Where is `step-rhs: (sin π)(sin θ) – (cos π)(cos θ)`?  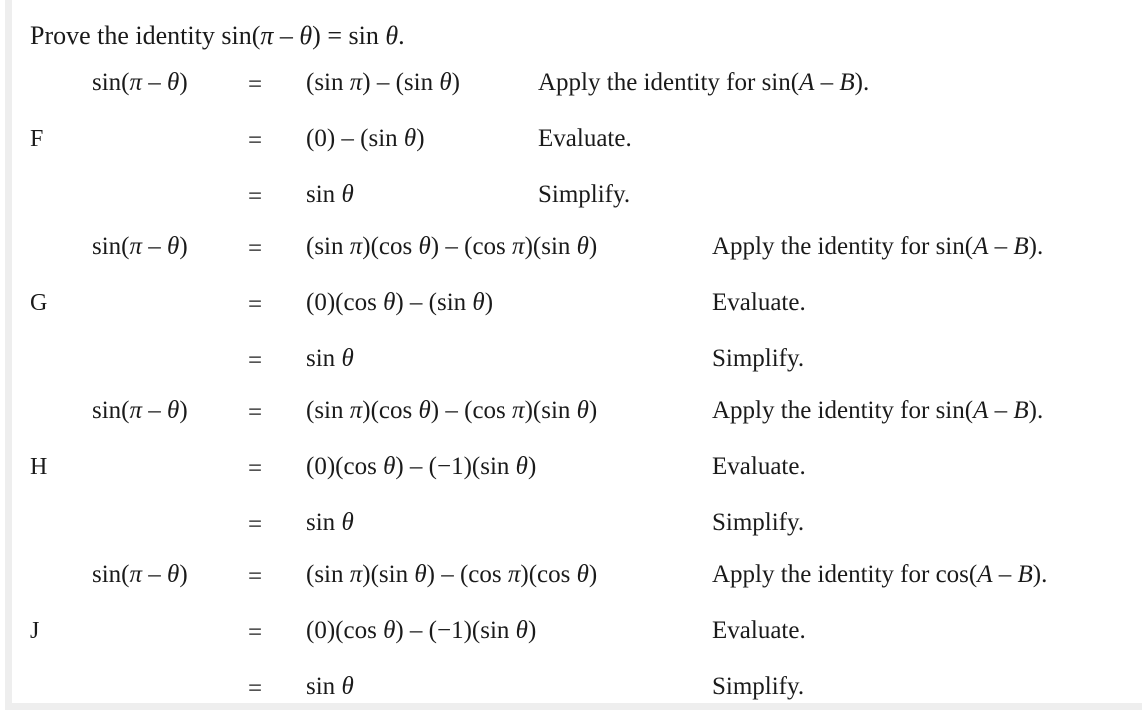
step-rhs: (sin π)(sin θ) – (cos π)(cos θ) is located at coordinates (452, 574).